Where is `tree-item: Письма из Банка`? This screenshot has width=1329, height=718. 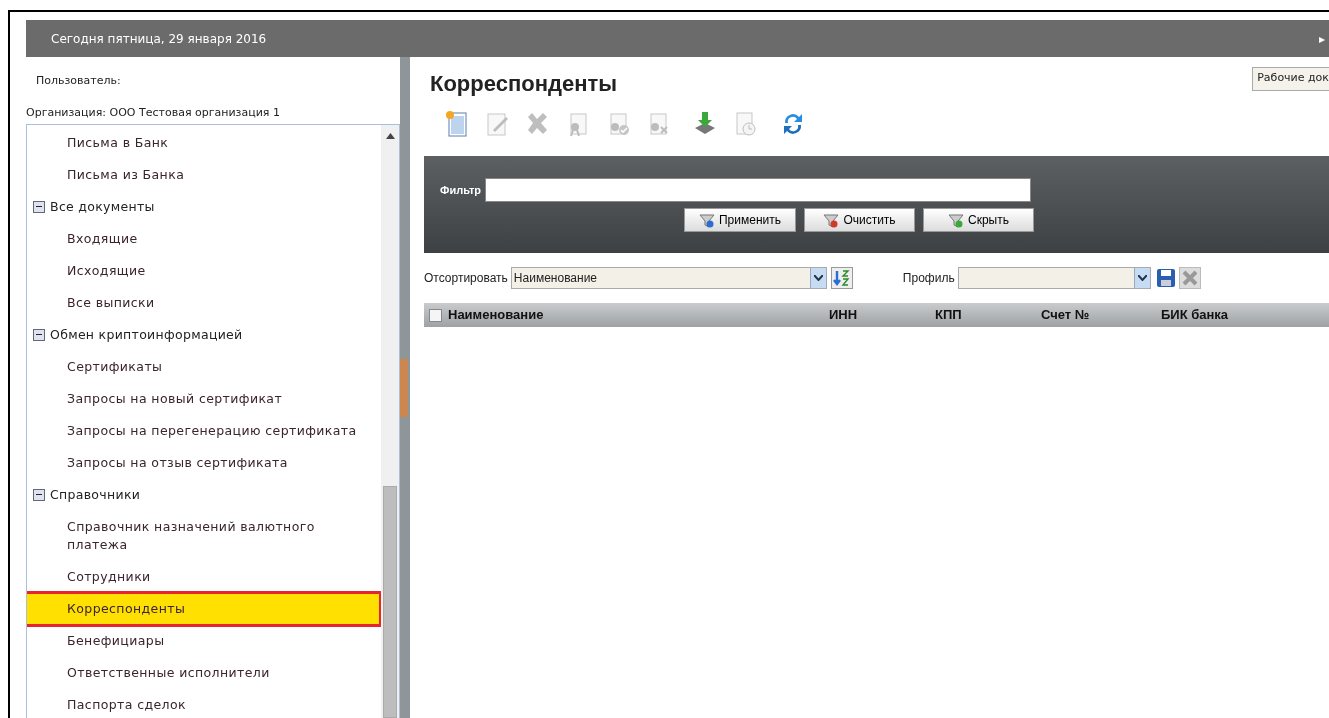
tree-item: Письма из Банка is located at coordinates (203, 174).